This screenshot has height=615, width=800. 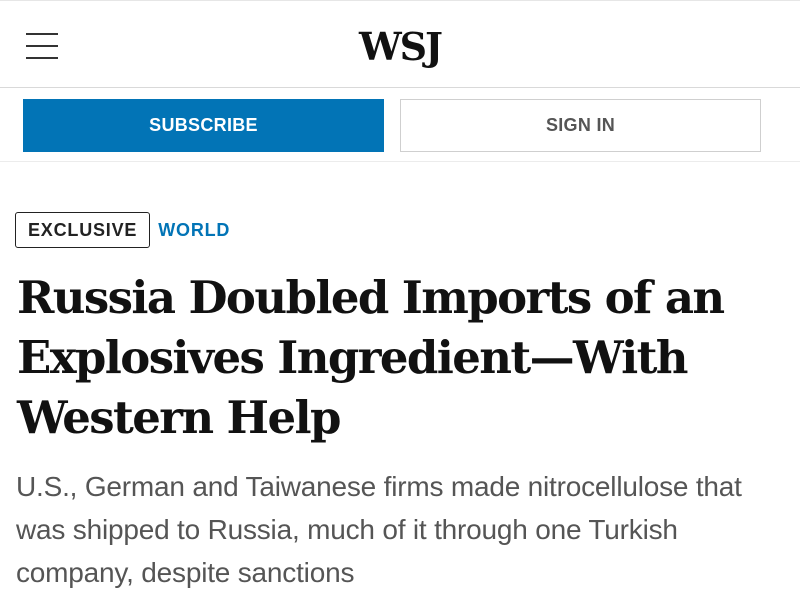 I want to click on subscribe-button: SUBSCRIBE, so click(x=203, y=125).